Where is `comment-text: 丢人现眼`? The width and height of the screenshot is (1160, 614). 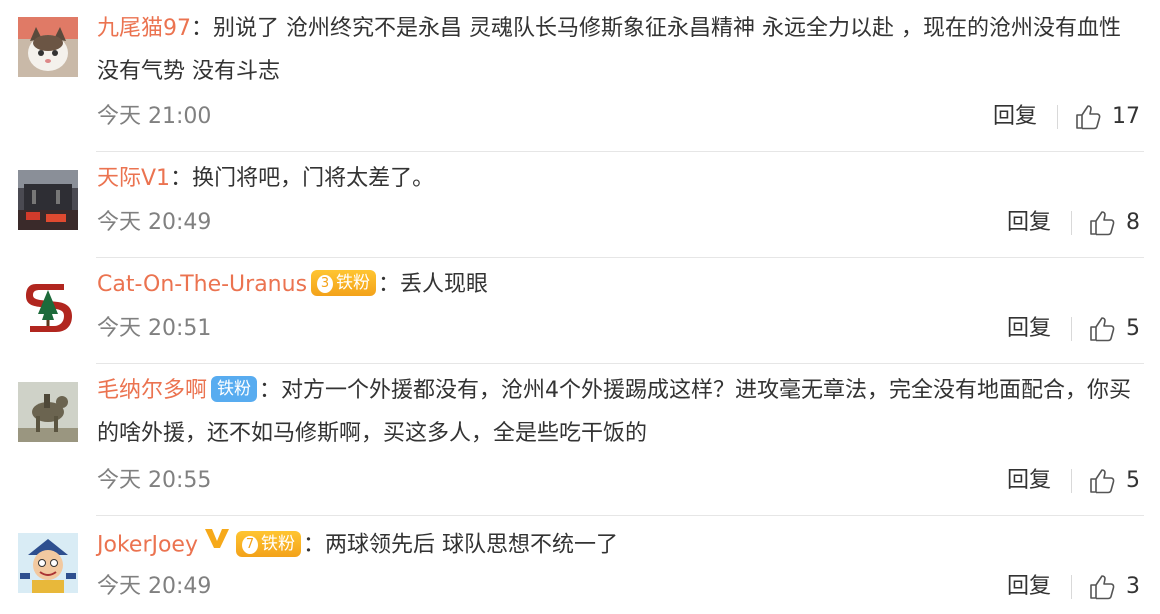 comment-text: 丢人现眼 is located at coordinates (444, 284).